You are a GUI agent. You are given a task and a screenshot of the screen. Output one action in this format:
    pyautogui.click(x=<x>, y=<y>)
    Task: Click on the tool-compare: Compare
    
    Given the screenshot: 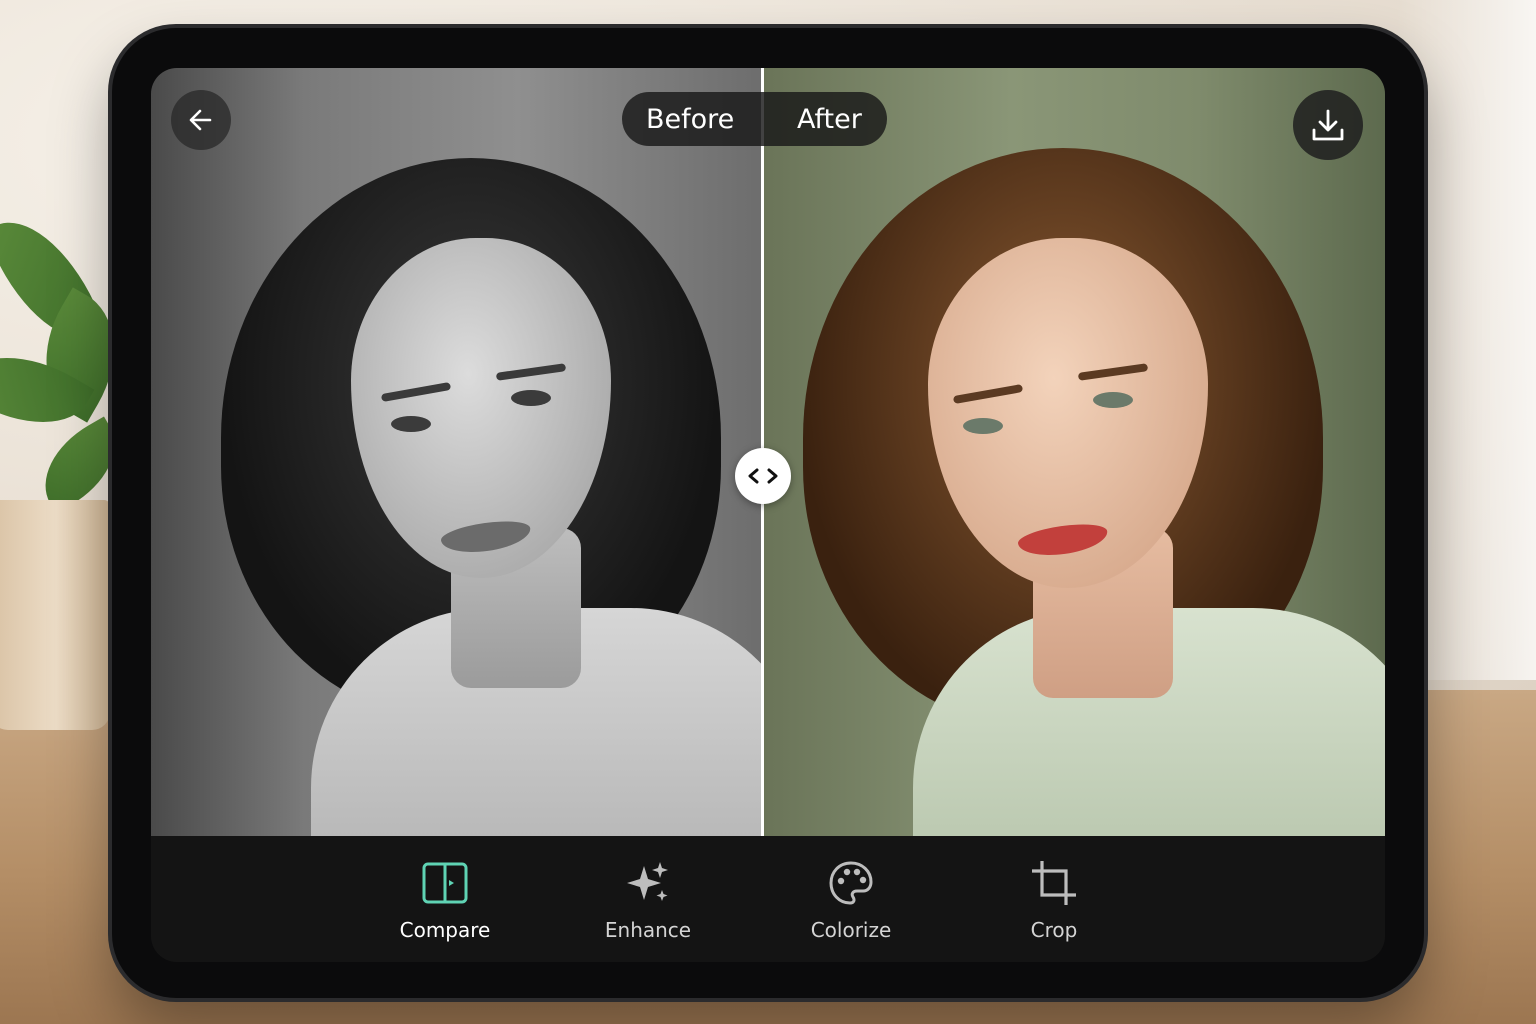 What is the action you would take?
    pyautogui.click(x=445, y=900)
    